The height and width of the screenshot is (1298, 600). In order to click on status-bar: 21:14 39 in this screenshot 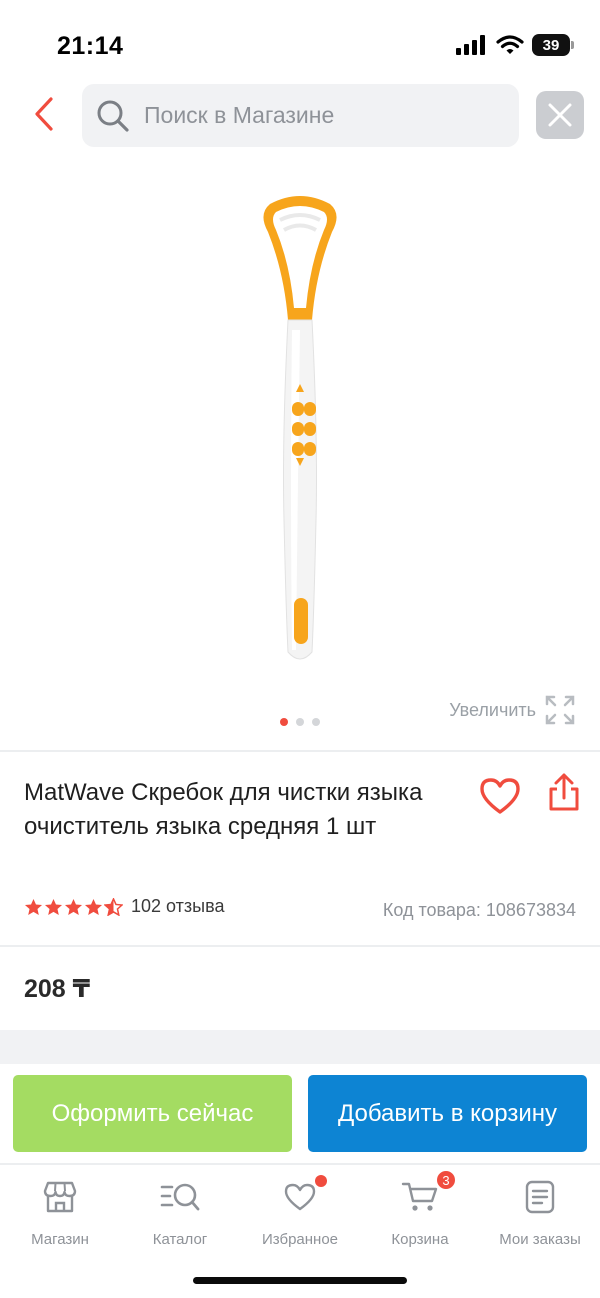, I will do `click(300, 40)`.